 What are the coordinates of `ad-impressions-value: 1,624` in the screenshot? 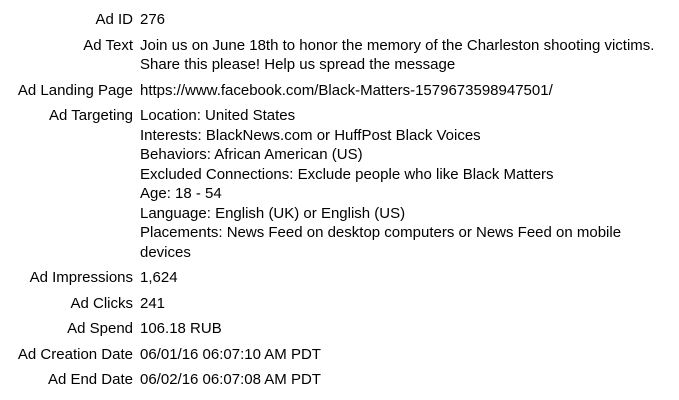 It's located at (159, 277).